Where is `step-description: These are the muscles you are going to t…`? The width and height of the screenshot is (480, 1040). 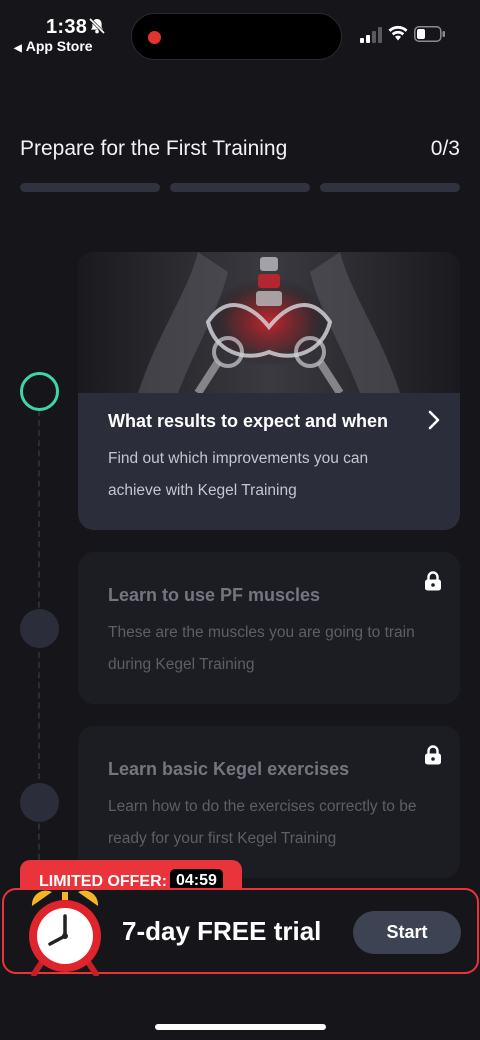
step-description: These are the muscles you are going to t… is located at coordinates (261, 648).